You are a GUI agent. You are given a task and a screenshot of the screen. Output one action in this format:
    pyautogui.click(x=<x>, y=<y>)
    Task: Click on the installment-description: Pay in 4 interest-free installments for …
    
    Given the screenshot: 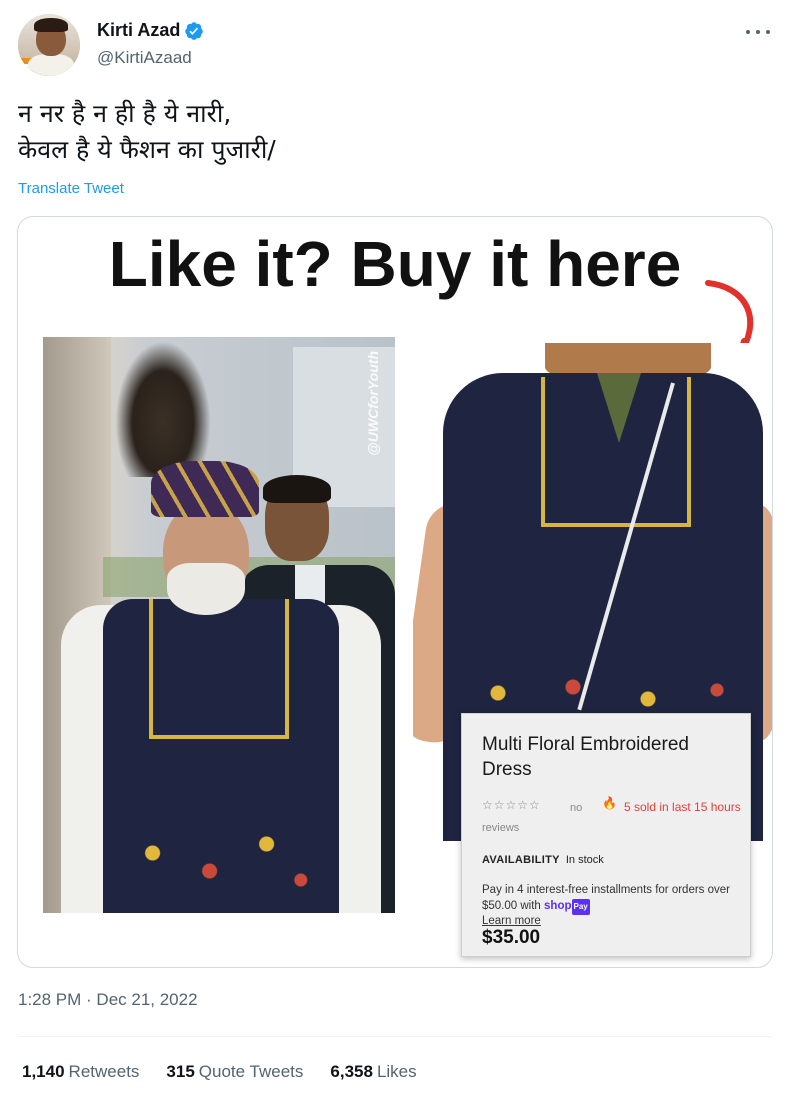 What is the action you would take?
    pyautogui.click(x=606, y=898)
    